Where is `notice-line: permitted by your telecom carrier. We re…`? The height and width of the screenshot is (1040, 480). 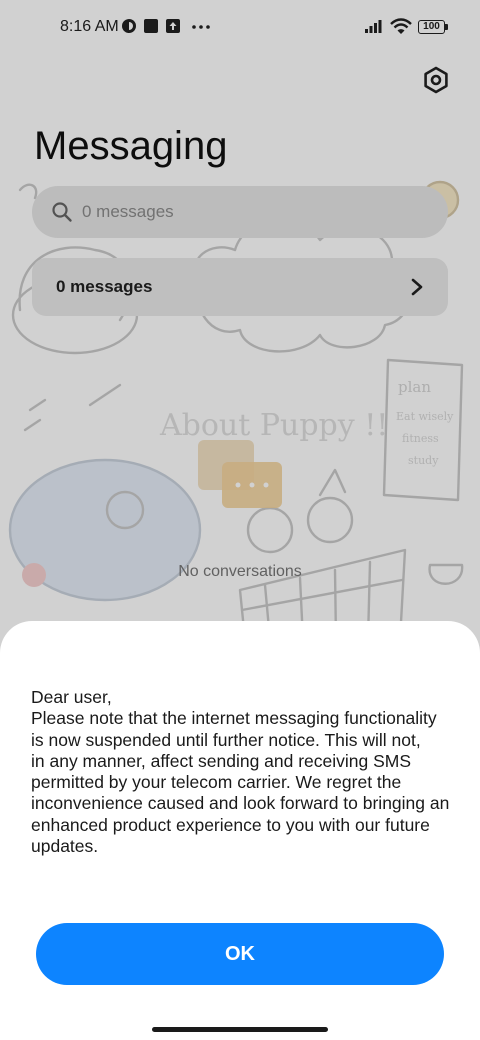
notice-line: permitted by your telecom carrier. We re… is located at coordinates (216, 782).